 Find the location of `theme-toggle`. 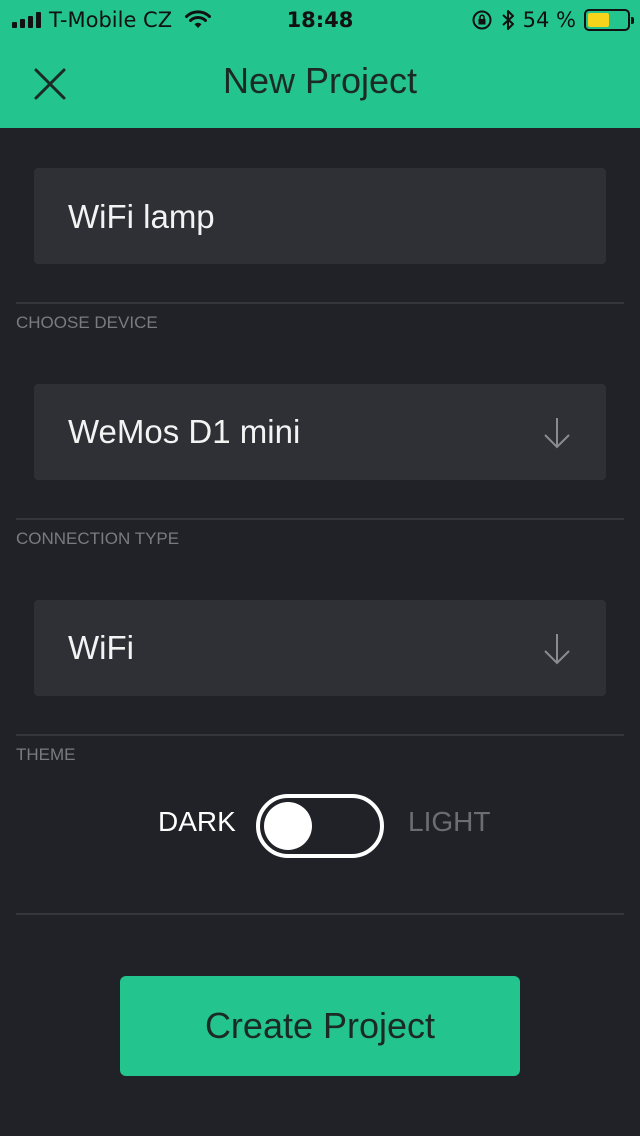

theme-toggle is located at coordinates (320, 826).